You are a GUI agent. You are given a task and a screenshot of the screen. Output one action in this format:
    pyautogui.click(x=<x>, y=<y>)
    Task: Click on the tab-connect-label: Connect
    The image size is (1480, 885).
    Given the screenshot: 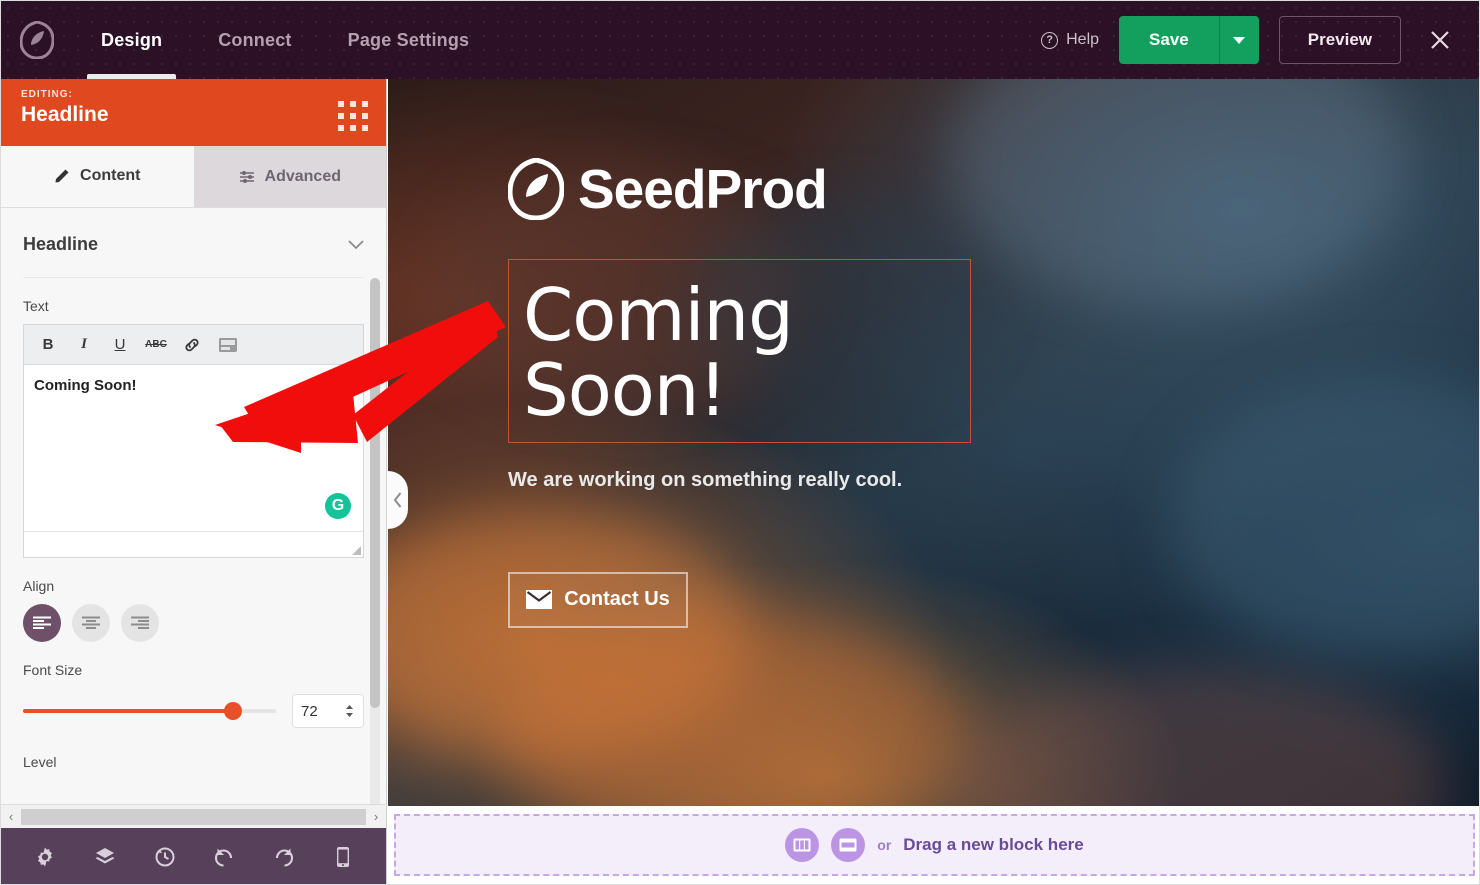 What is the action you would take?
    pyautogui.click(x=255, y=39)
    